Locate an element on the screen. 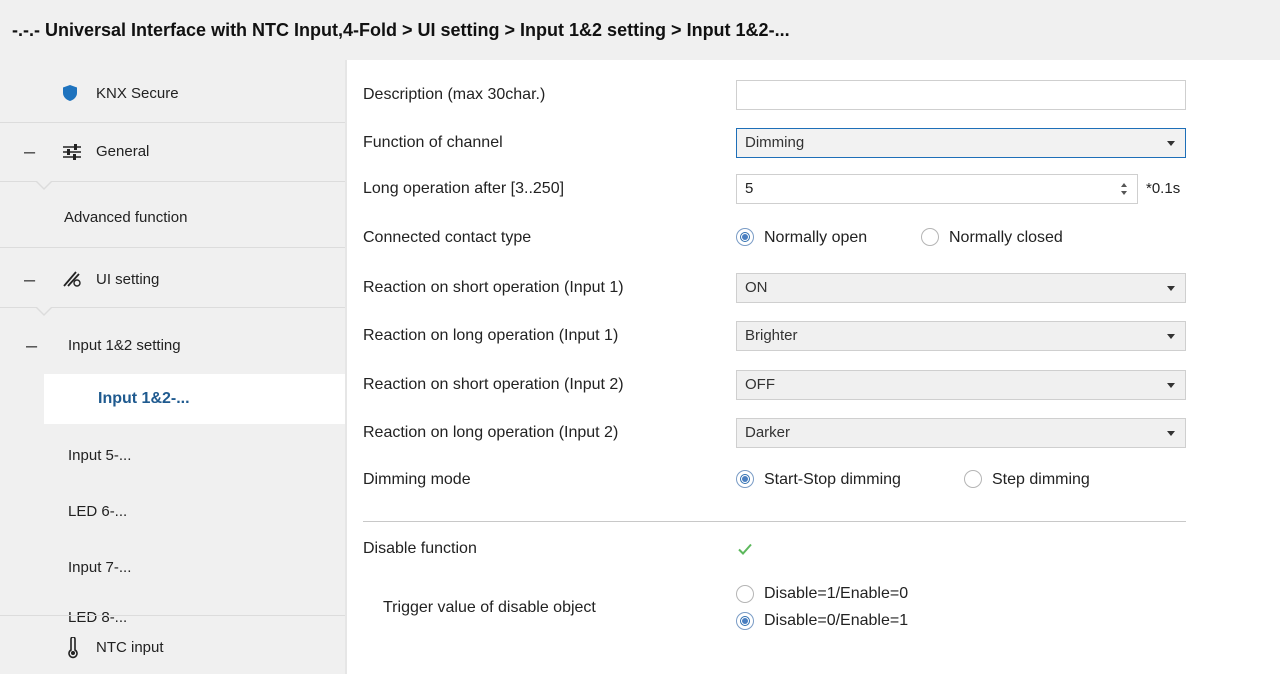 This screenshot has width=1280, height=676. row-function-of-channel: Function of channel Dimming is located at coordinates (813, 143).